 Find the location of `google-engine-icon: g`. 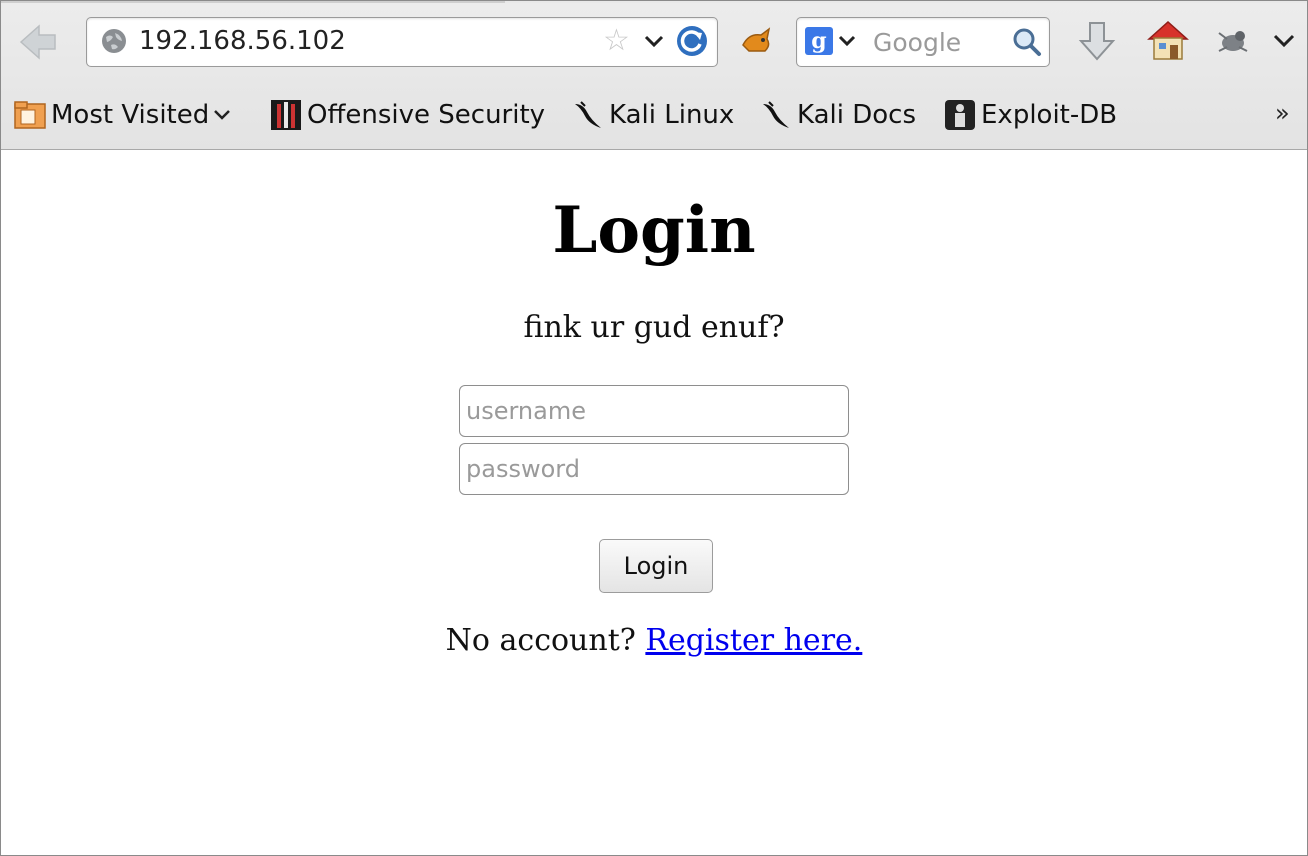

google-engine-icon: g is located at coordinates (819, 41).